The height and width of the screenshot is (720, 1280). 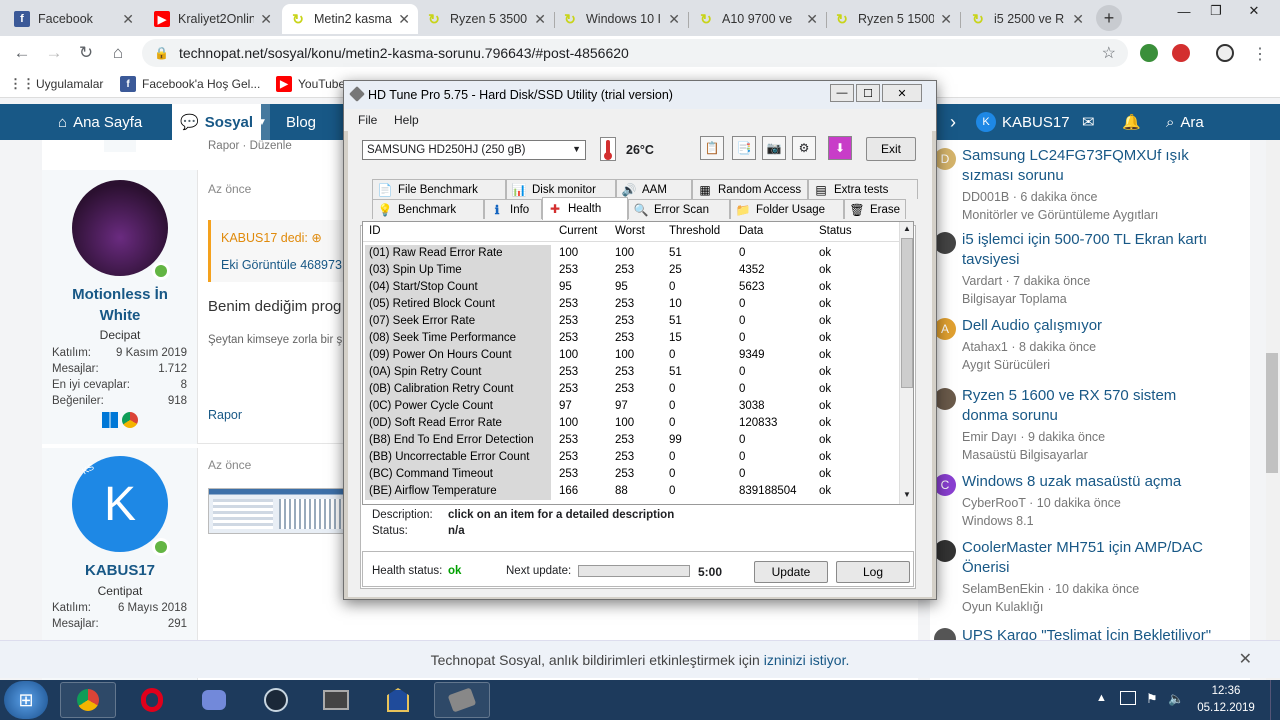 I want to click on hdtune-minimize-icon: —, so click(x=842, y=93).